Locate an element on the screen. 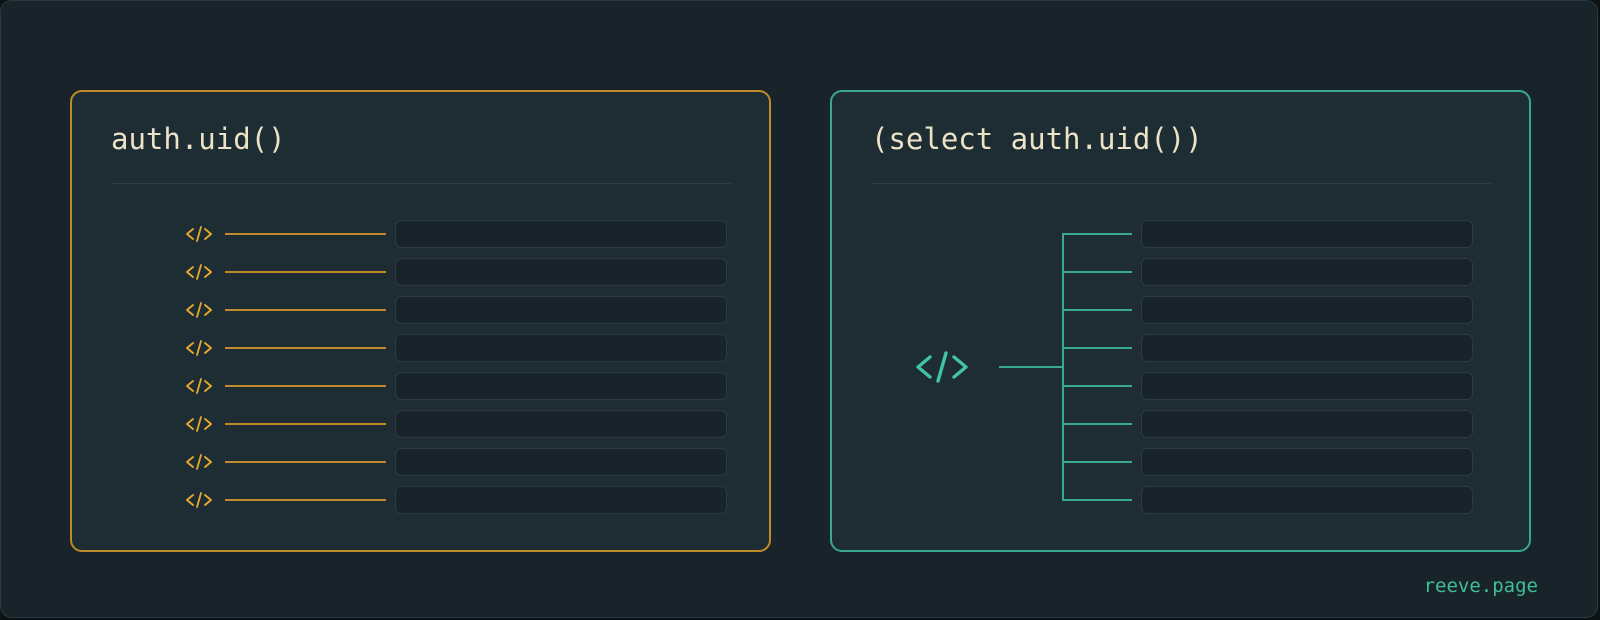 This screenshot has height=620, width=1600. right-panel-title: (select auth.uid()) is located at coordinates (1037, 139).